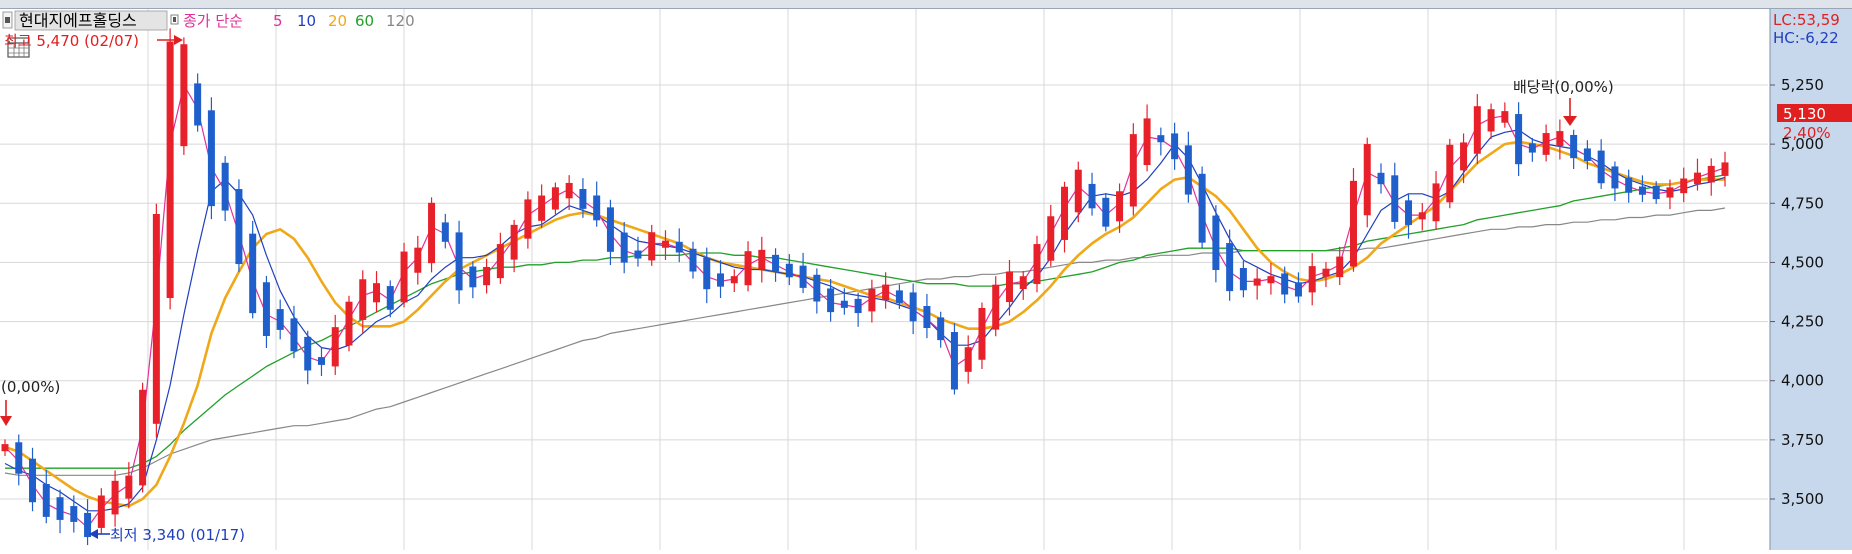  I want to click on indicator-label: 종가 단순, so click(213, 21).